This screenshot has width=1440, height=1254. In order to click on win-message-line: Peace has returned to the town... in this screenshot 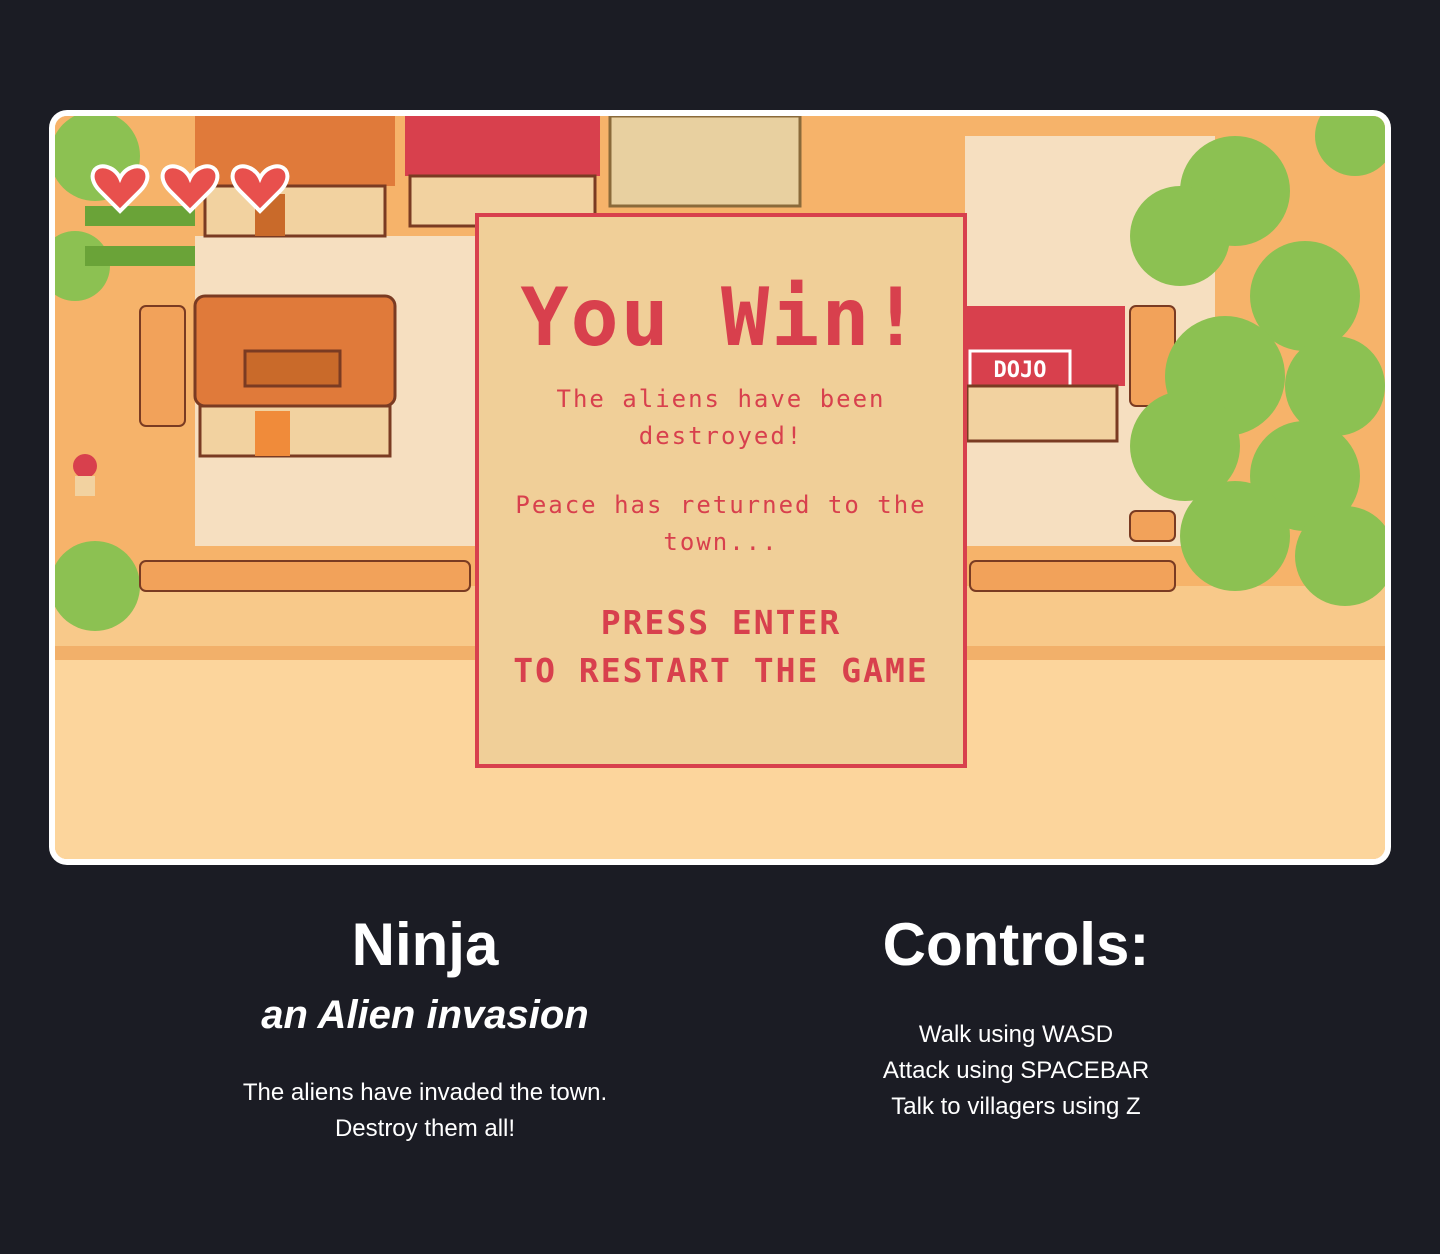, I will do `click(721, 523)`.